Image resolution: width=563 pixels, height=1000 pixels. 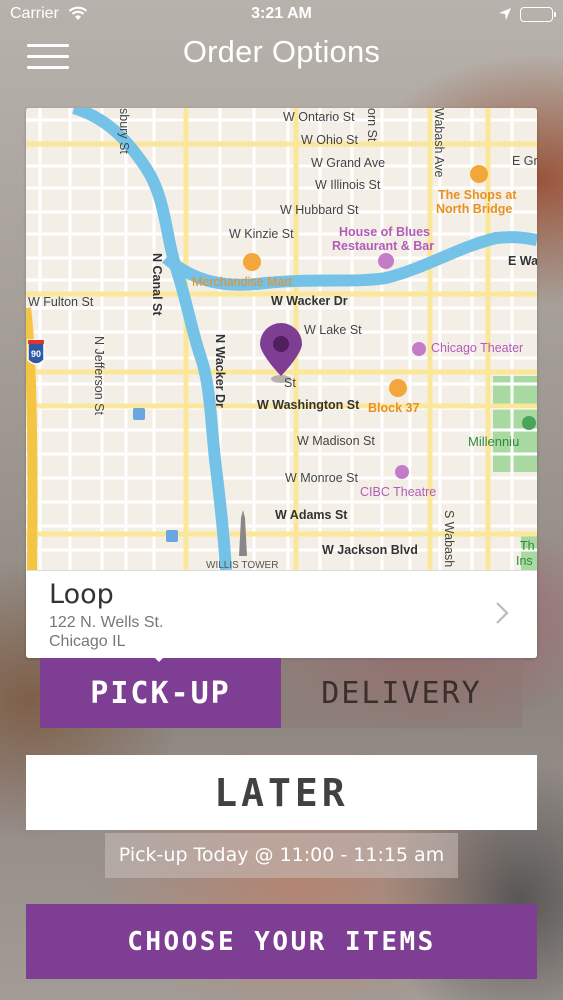 I want to click on location-city: Chicago IL, so click(x=87, y=641).